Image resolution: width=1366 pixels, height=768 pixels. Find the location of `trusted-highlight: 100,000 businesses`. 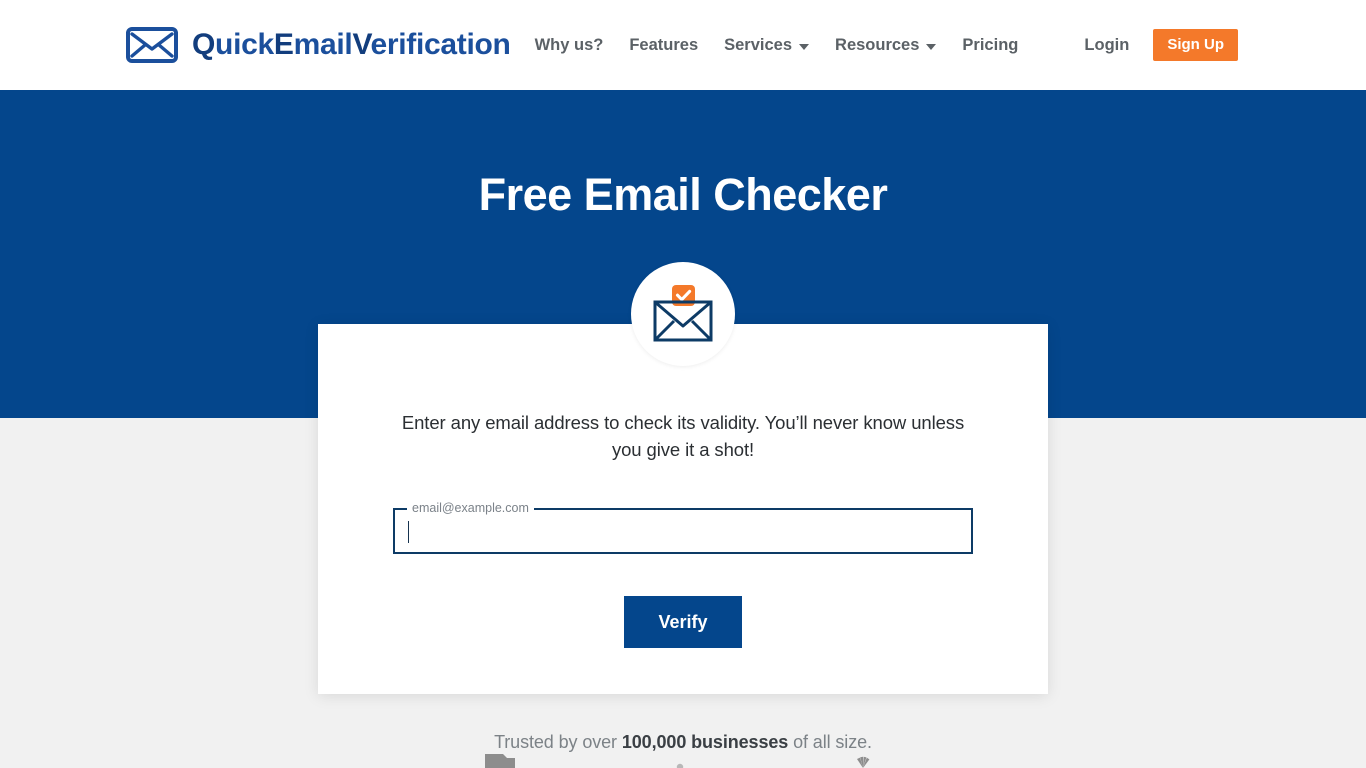

trusted-highlight: 100,000 businesses is located at coordinates (705, 742).